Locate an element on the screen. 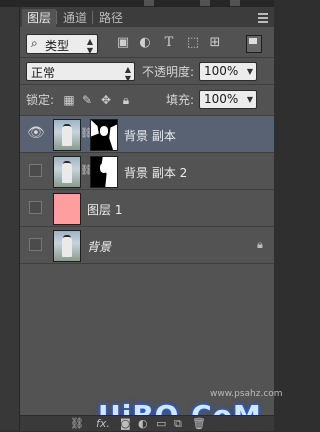 This screenshot has width=320, height=432. fill-label: 填充: is located at coordinates (180, 100).